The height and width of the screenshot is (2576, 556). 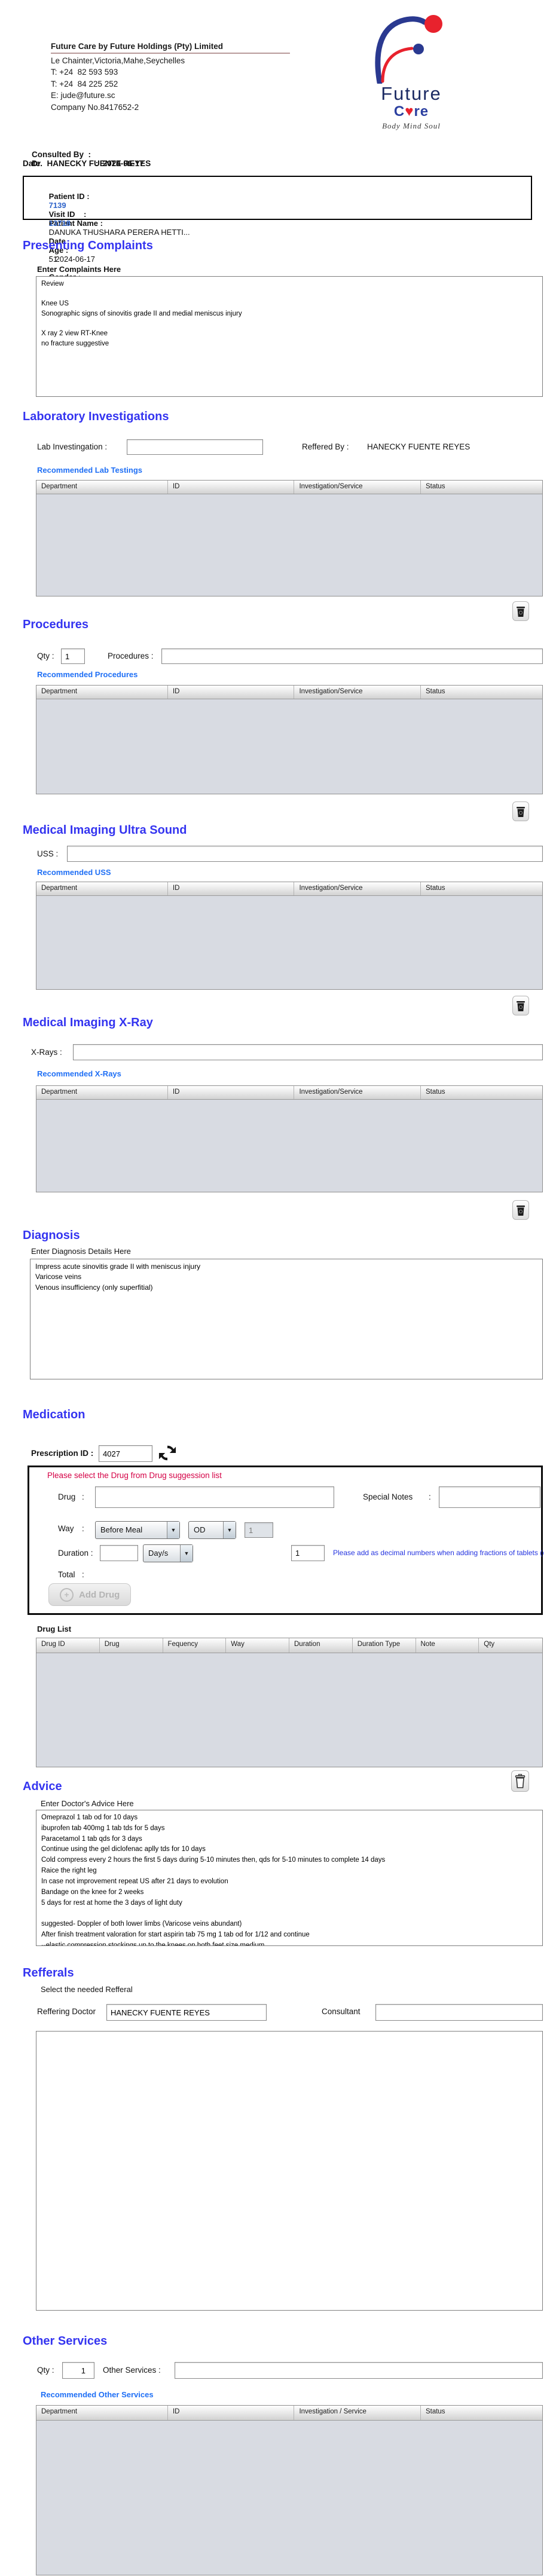 I want to click on diagnosis-textarea, so click(x=286, y=1319).